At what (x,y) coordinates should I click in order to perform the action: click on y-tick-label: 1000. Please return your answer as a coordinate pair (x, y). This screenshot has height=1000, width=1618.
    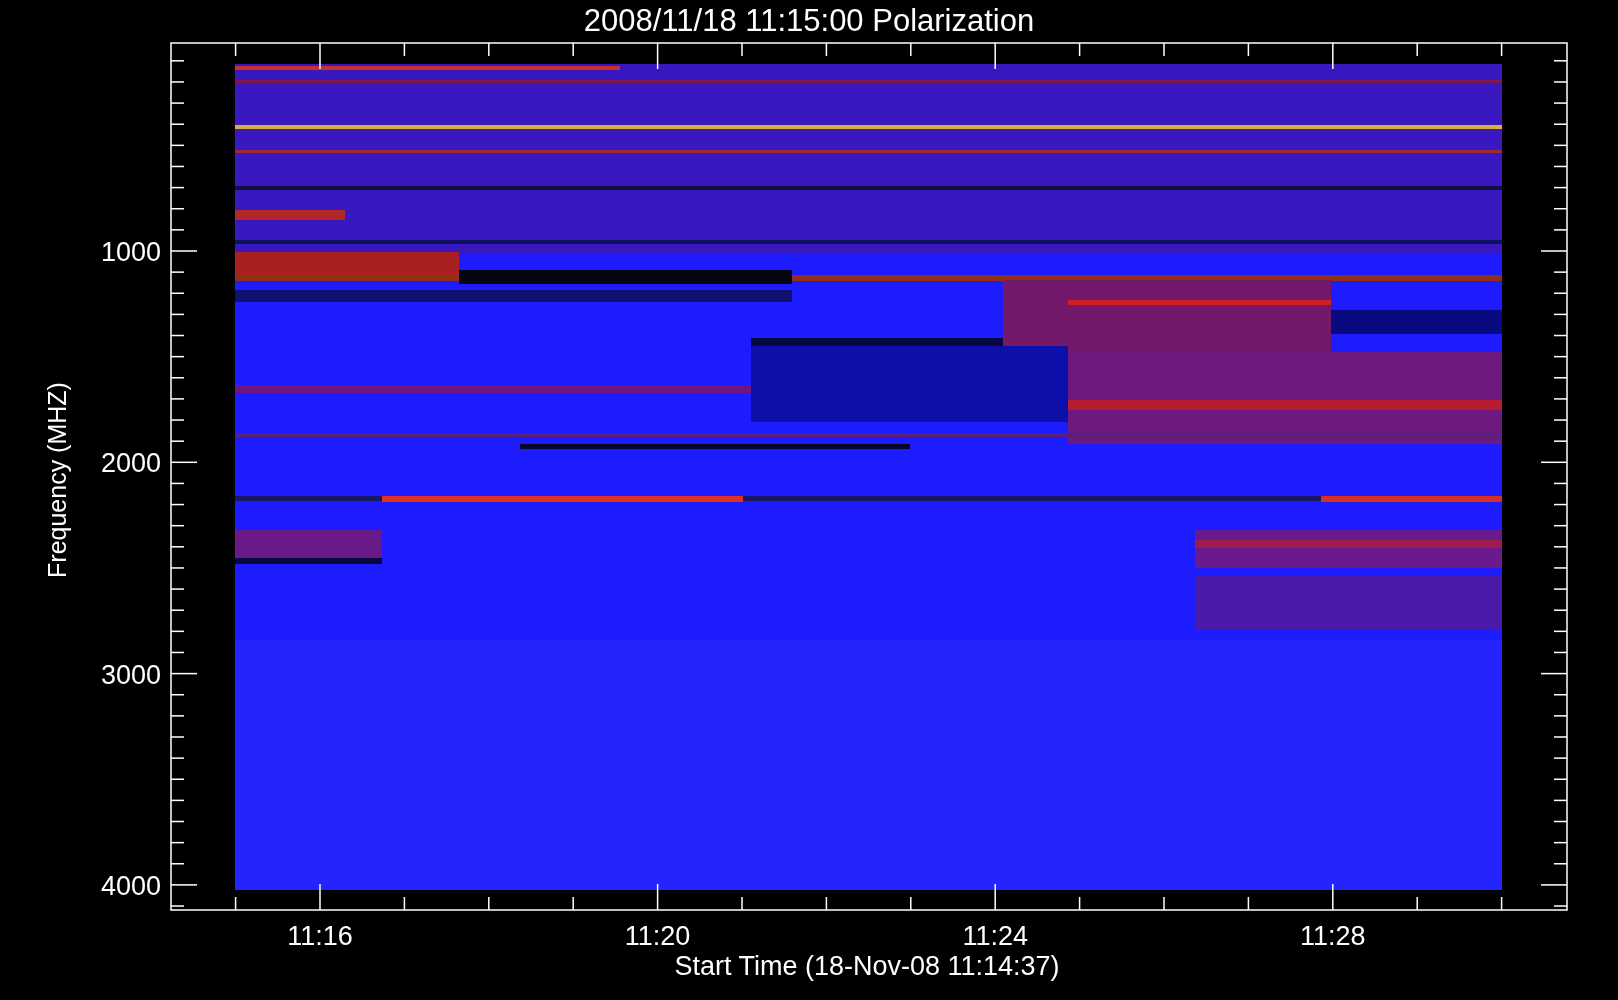
    Looking at the image, I should click on (130, 252).